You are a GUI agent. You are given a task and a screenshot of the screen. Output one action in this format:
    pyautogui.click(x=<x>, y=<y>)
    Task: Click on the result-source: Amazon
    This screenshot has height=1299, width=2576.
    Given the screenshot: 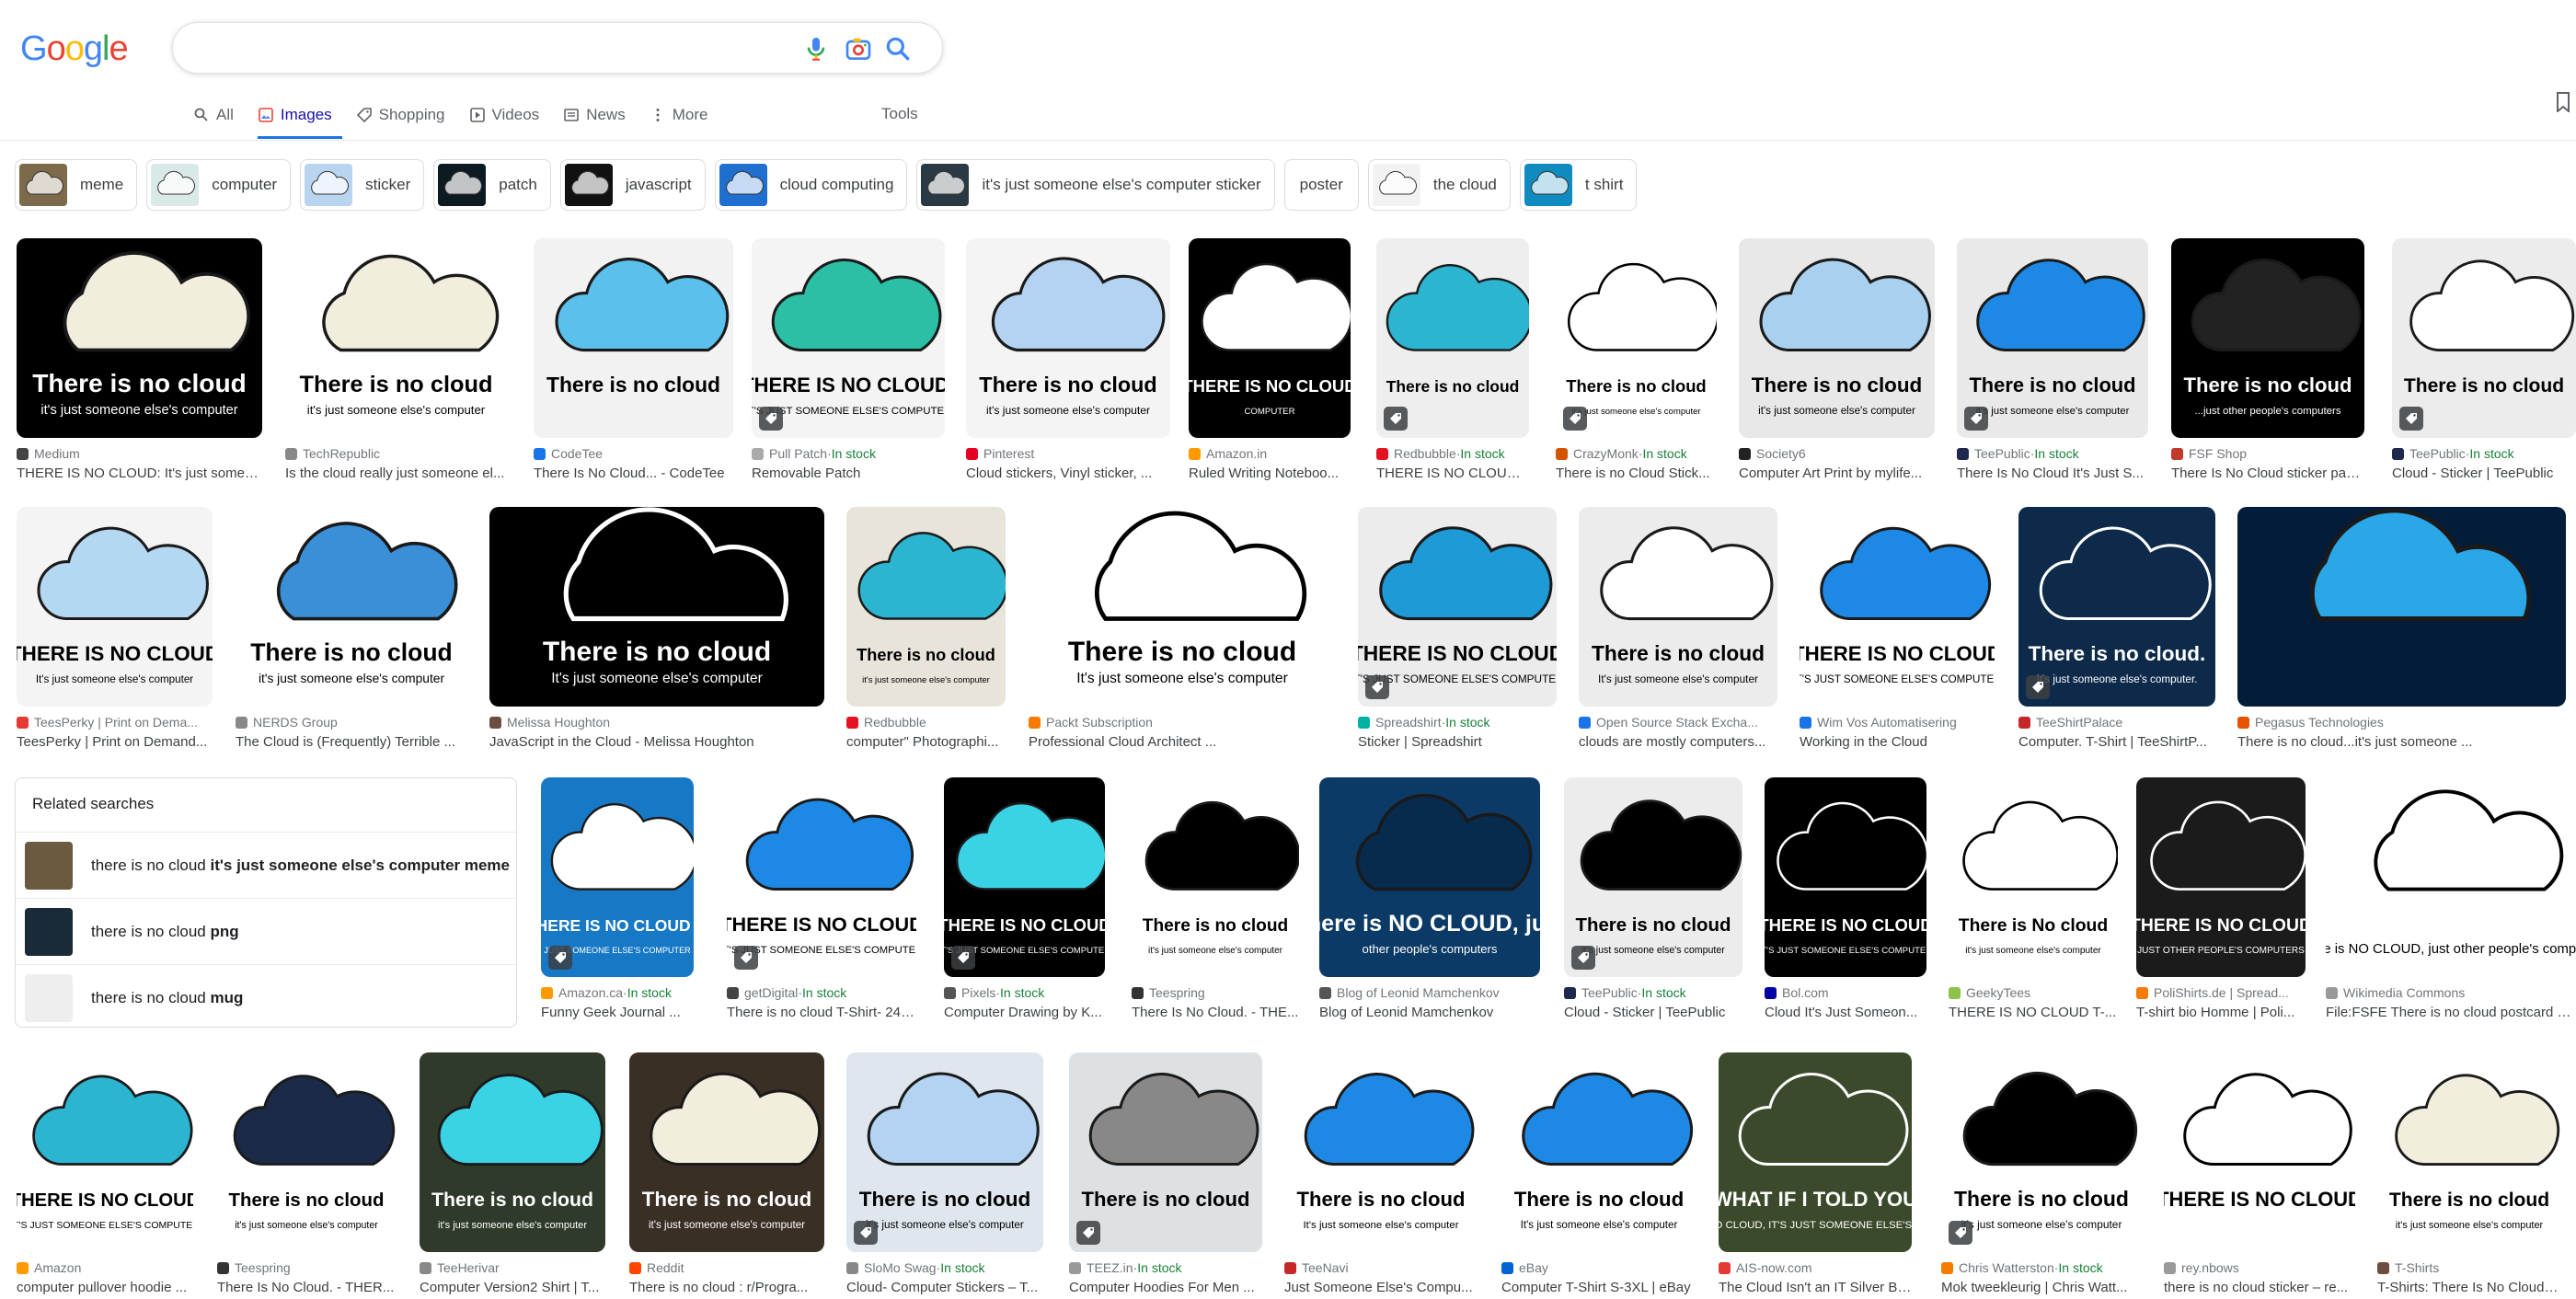 What is the action you would take?
    pyautogui.click(x=105, y=1267)
    